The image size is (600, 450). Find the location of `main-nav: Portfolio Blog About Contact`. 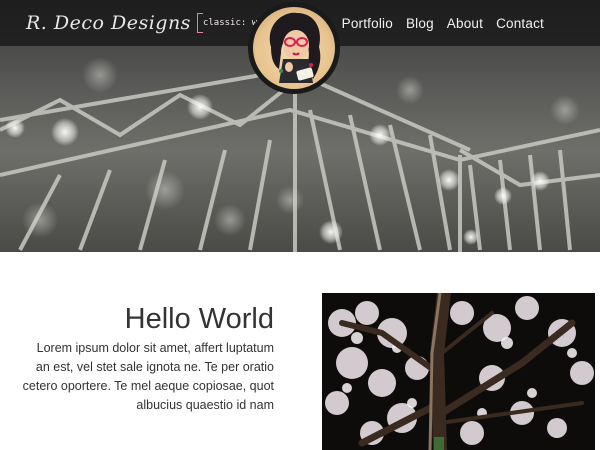

main-nav: Portfolio Blog About Contact is located at coordinates (443, 23).